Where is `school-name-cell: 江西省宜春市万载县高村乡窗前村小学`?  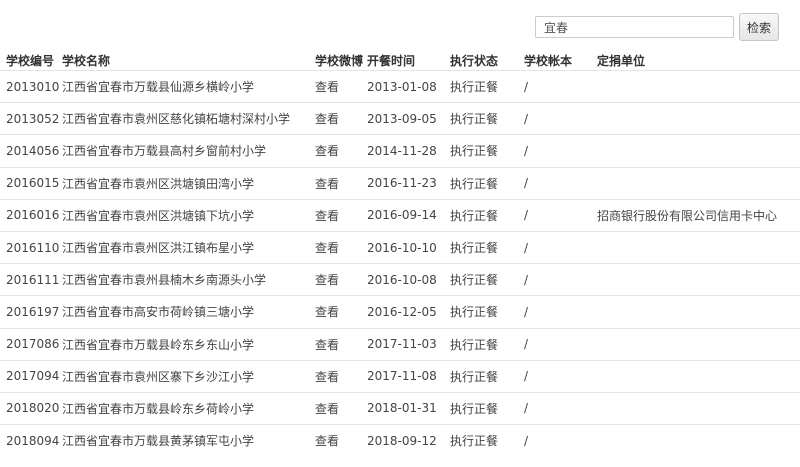
school-name-cell: 江西省宜春市万载县高村乡窗前村小学 is located at coordinates (188, 151).